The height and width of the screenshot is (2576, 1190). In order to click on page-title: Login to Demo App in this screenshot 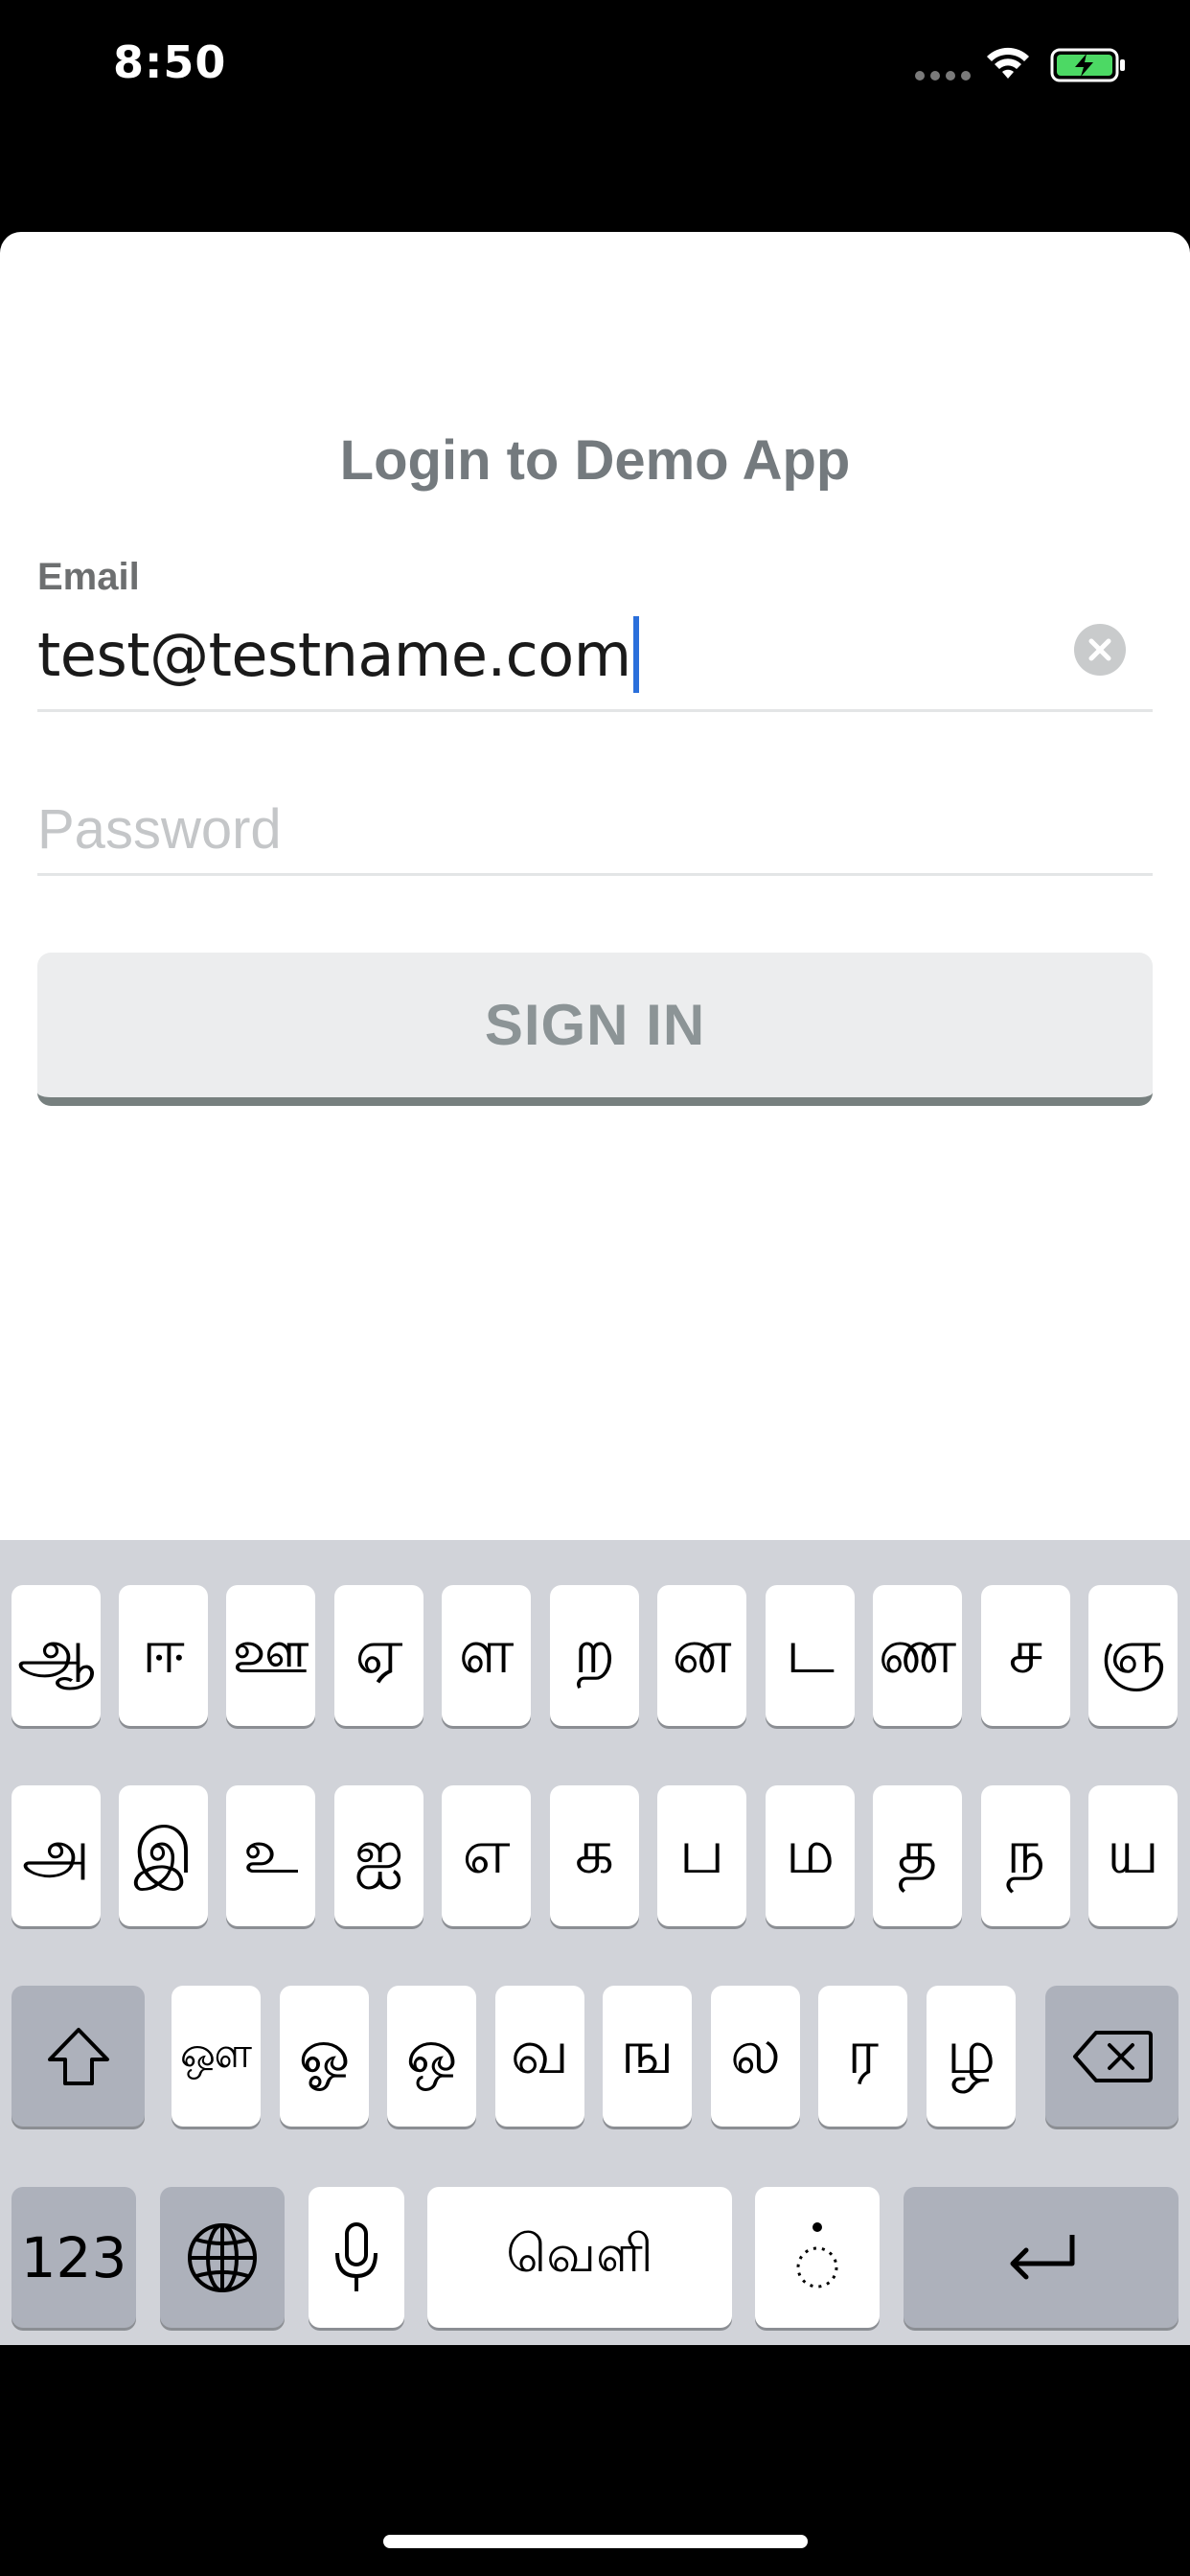, I will do `click(595, 460)`.